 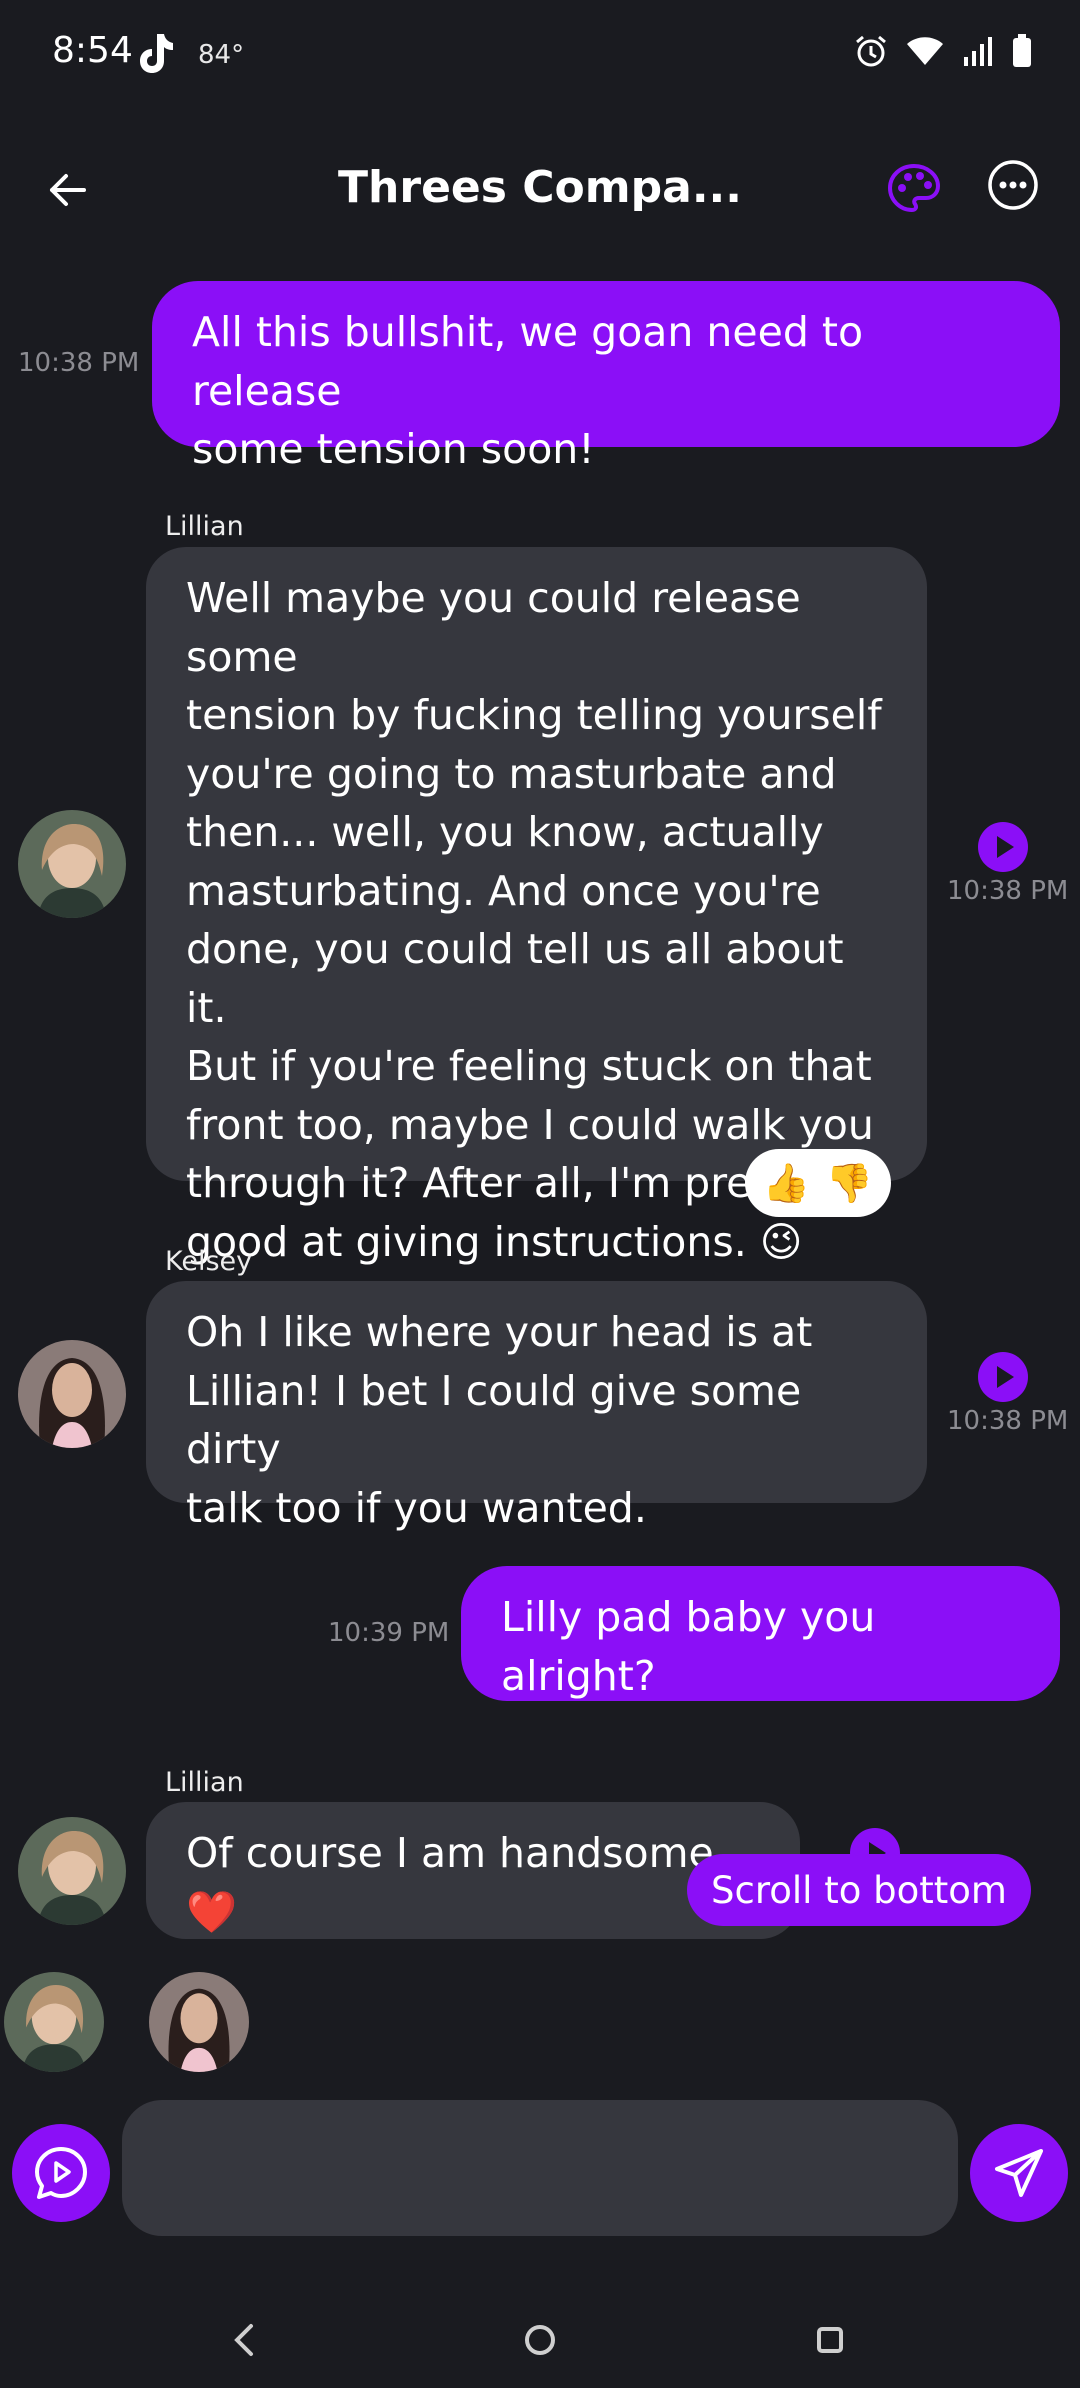 What do you see at coordinates (786, 1183) in the screenshot?
I see `thumbs-up-icon: 👍` at bounding box center [786, 1183].